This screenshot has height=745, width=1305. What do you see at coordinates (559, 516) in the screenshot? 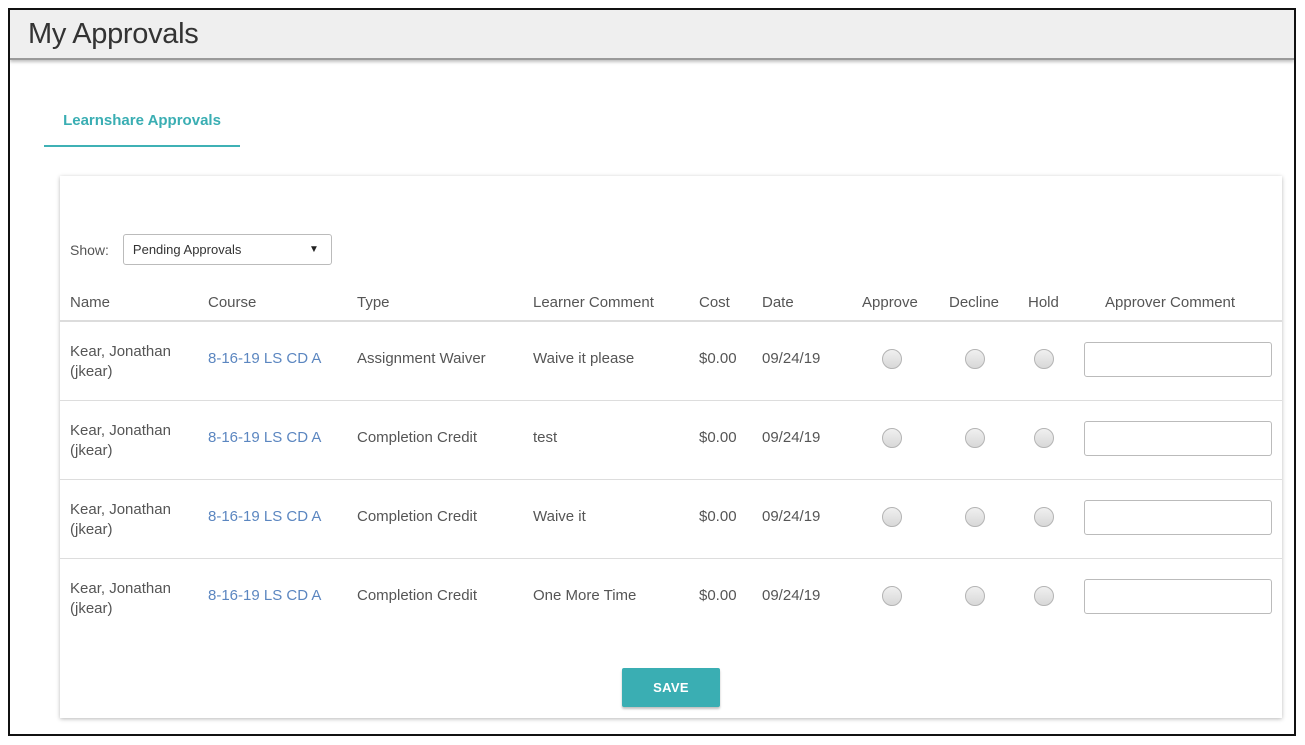
I see `cell-learner-comment: Waive it` at bounding box center [559, 516].